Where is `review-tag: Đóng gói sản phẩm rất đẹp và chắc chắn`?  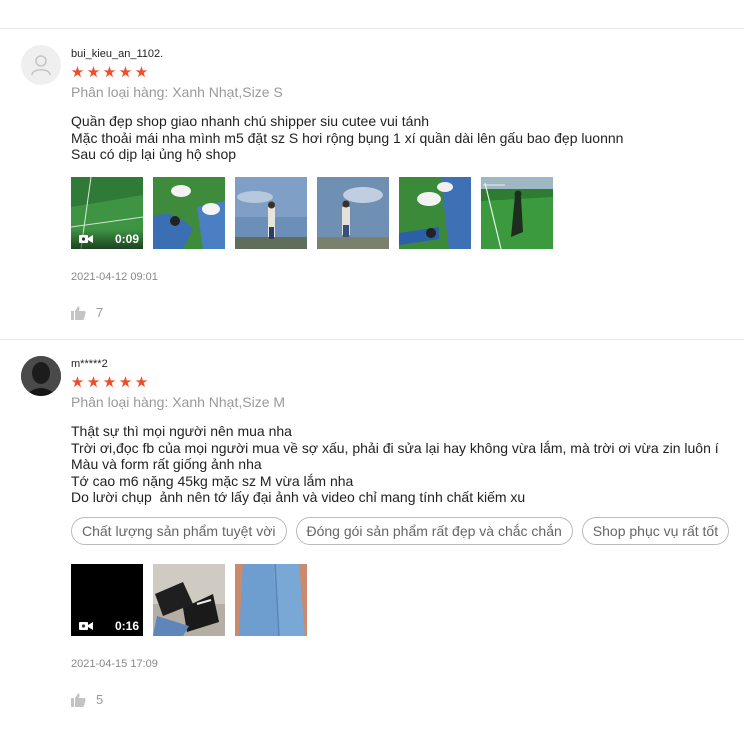
review-tag: Đóng gói sản phẩm rất đẹp và chắc chắn is located at coordinates (434, 531).